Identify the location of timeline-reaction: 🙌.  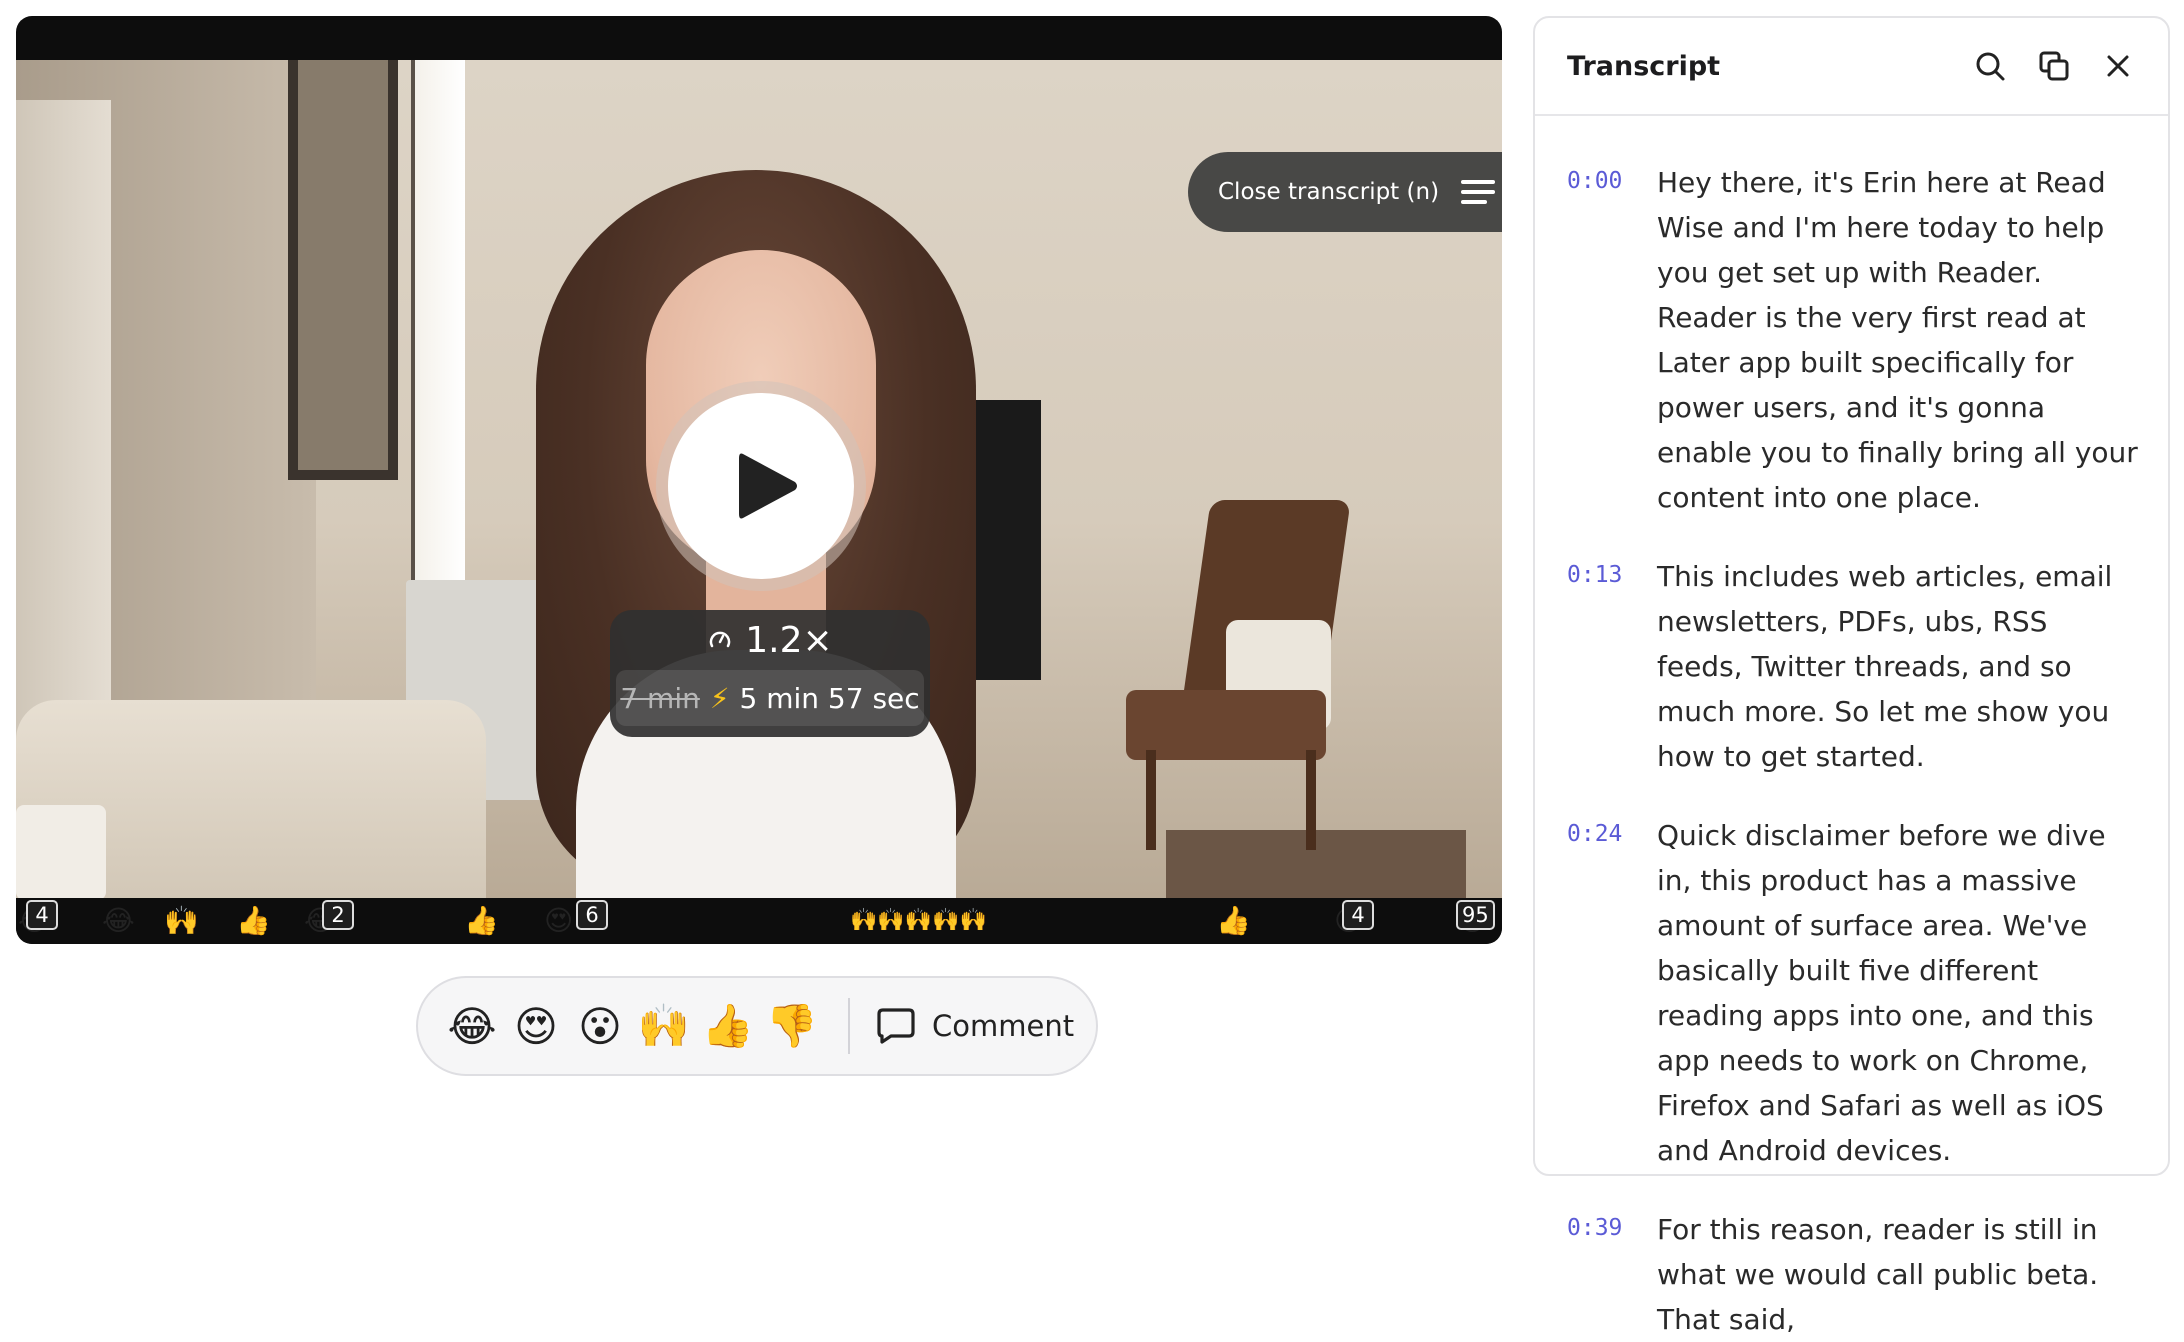
(181, 921).